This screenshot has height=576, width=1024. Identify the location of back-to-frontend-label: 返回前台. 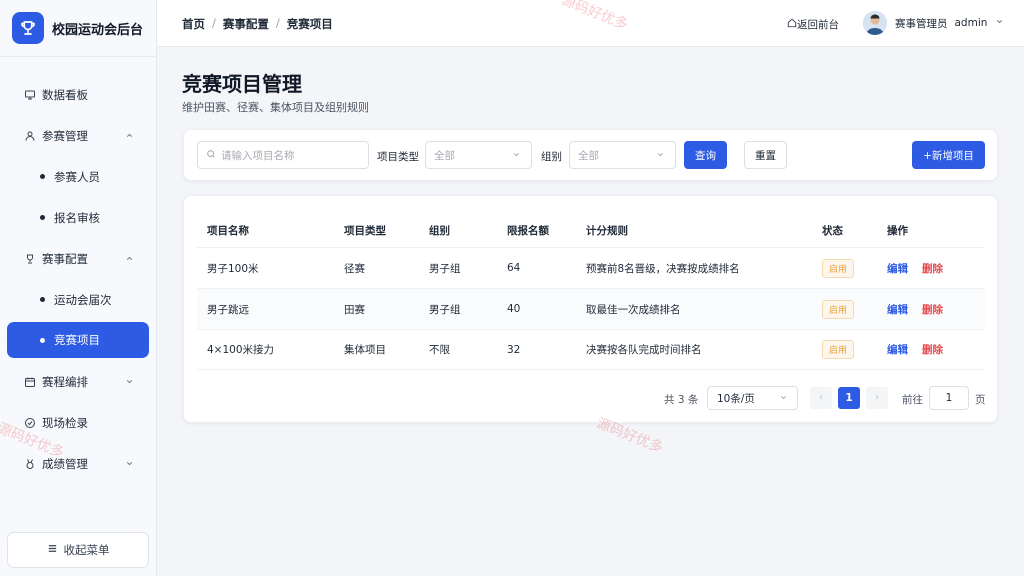
(818, 25).